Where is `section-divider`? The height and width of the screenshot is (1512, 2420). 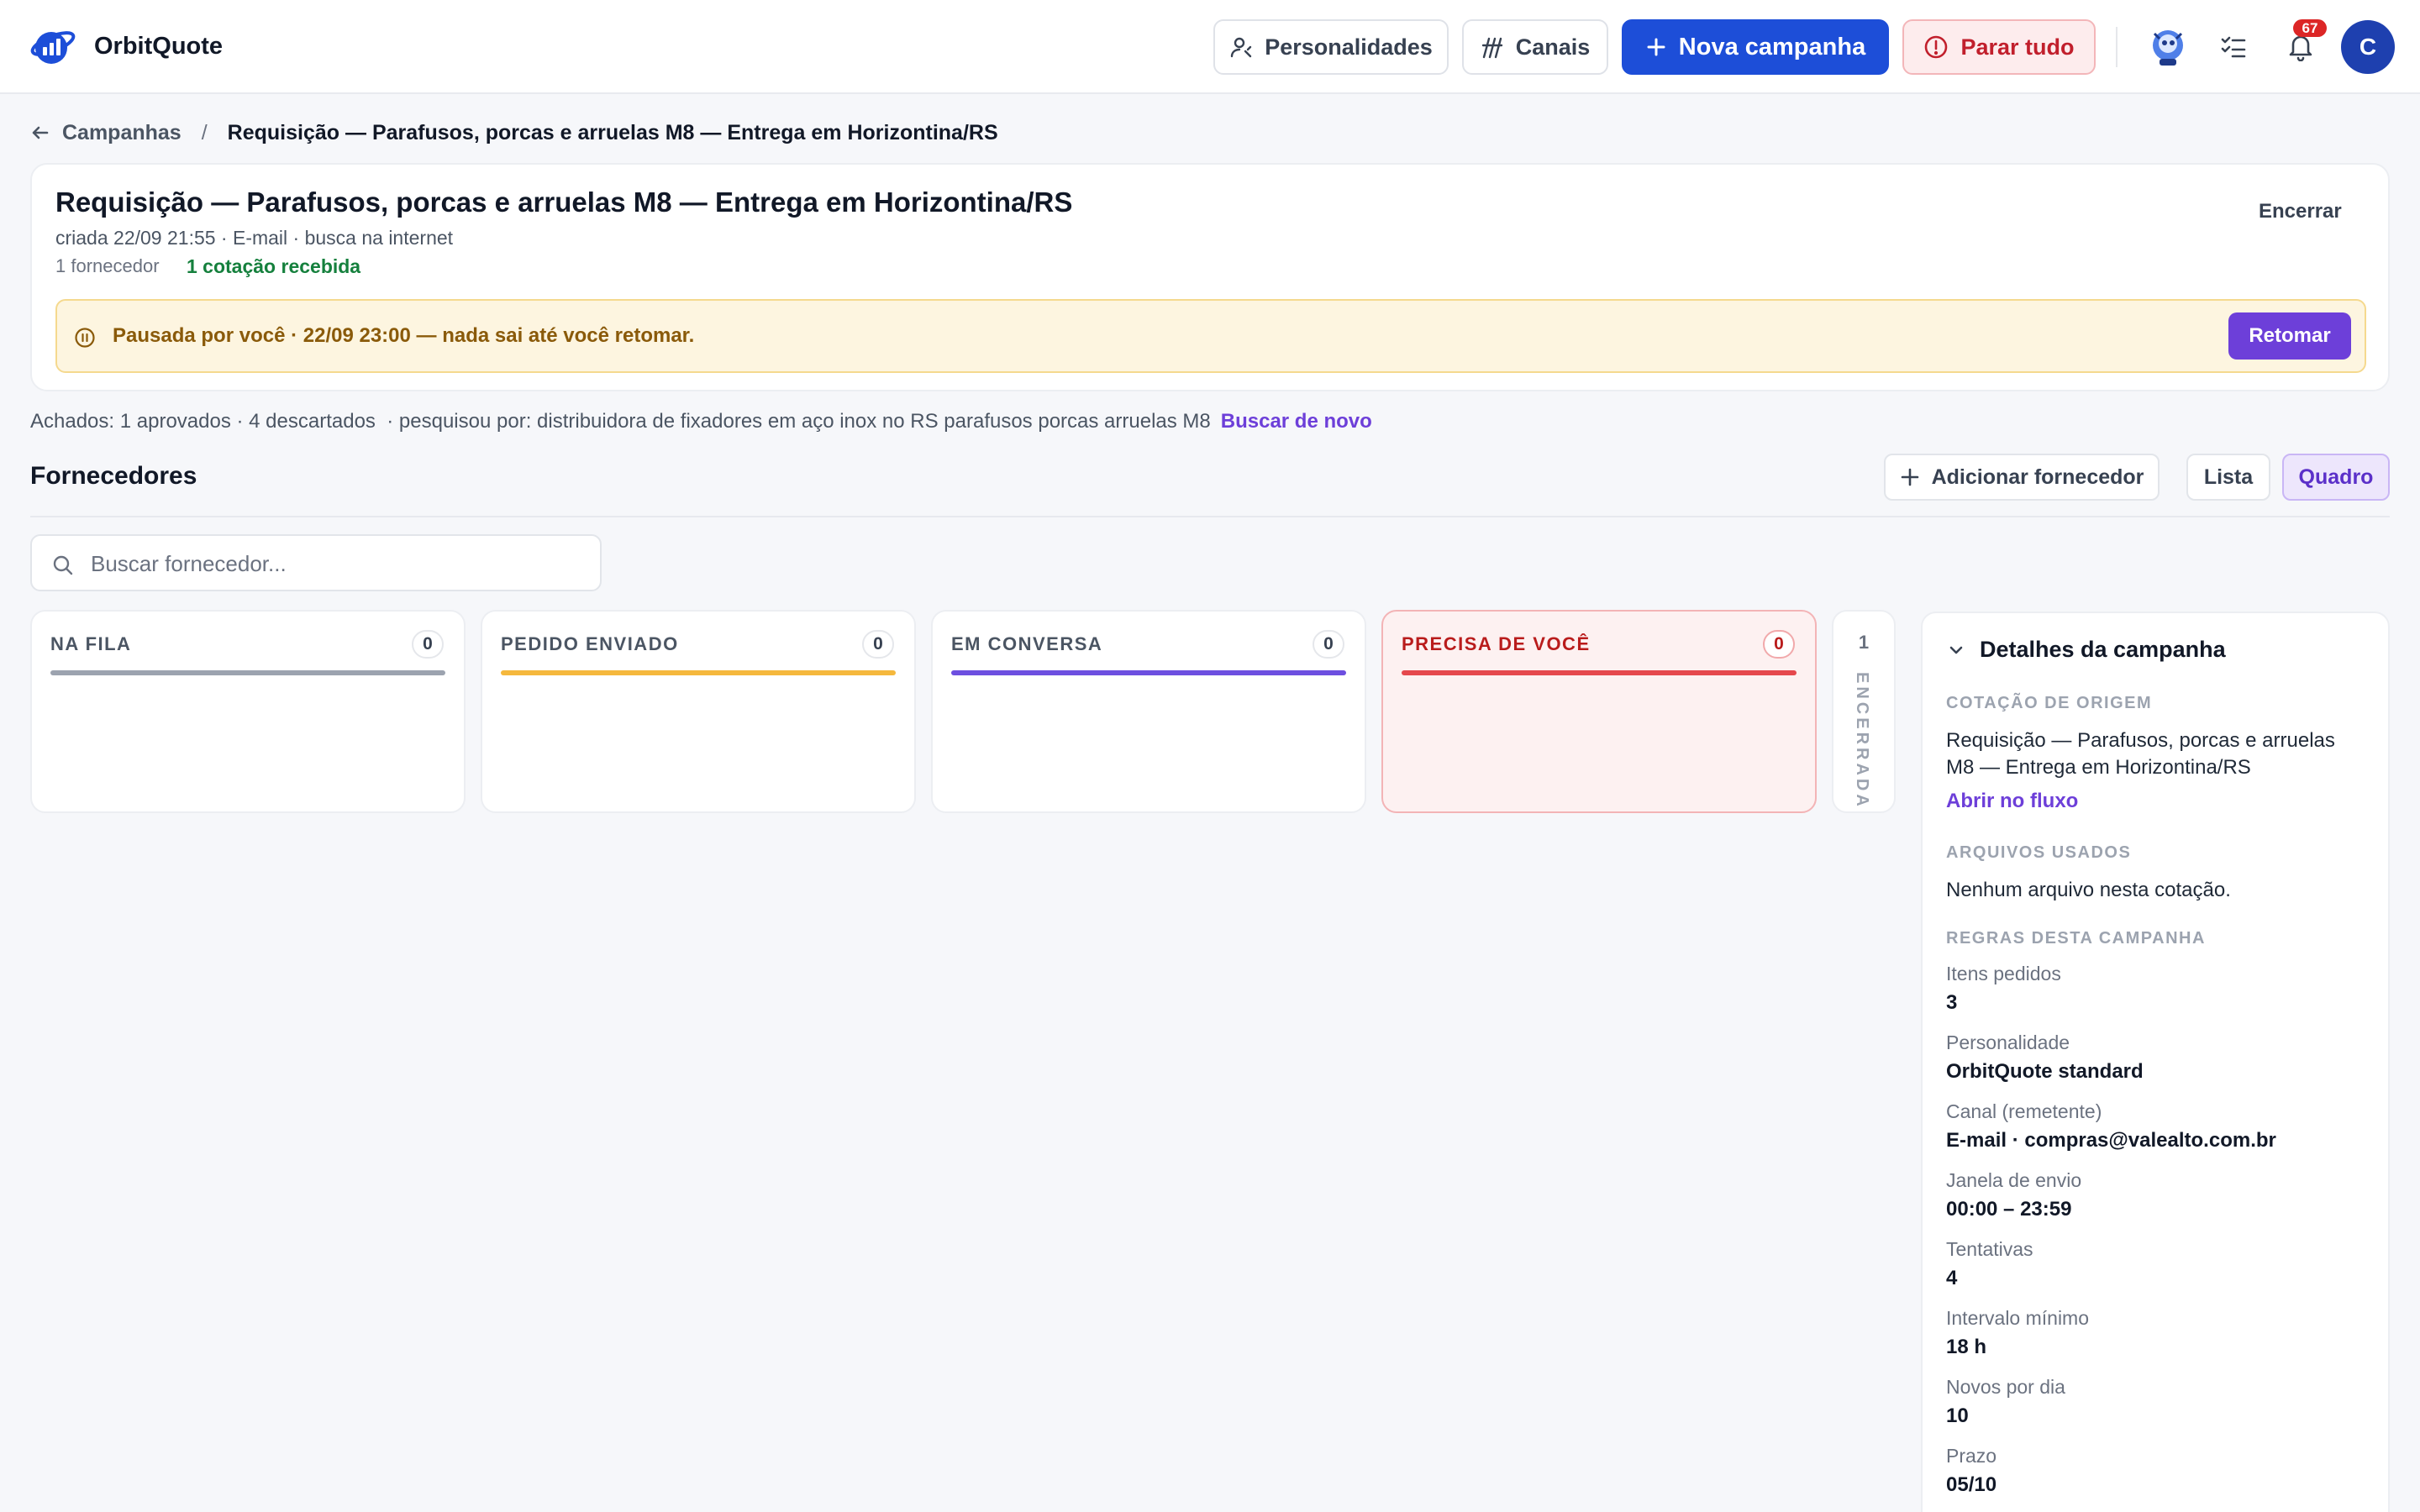 section-divider is located at coordinates (1210, 516).